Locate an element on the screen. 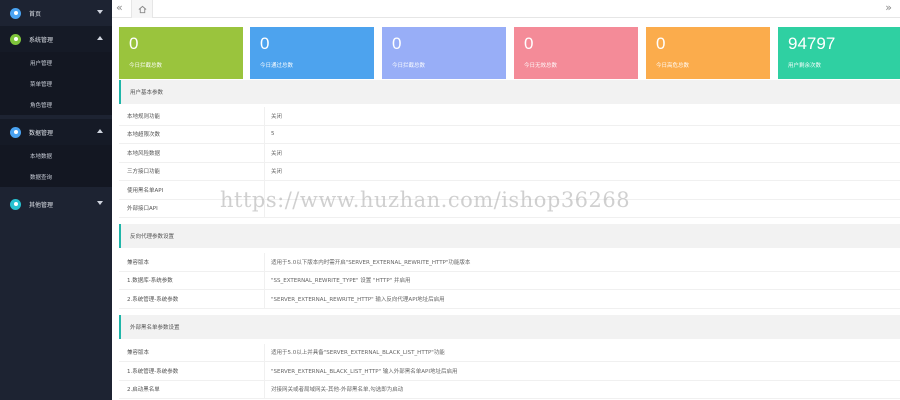 The width and height of the screenshot is (900, 400). row-key: 1.系统管理-系统参数 is located at coordinates (153, 371).